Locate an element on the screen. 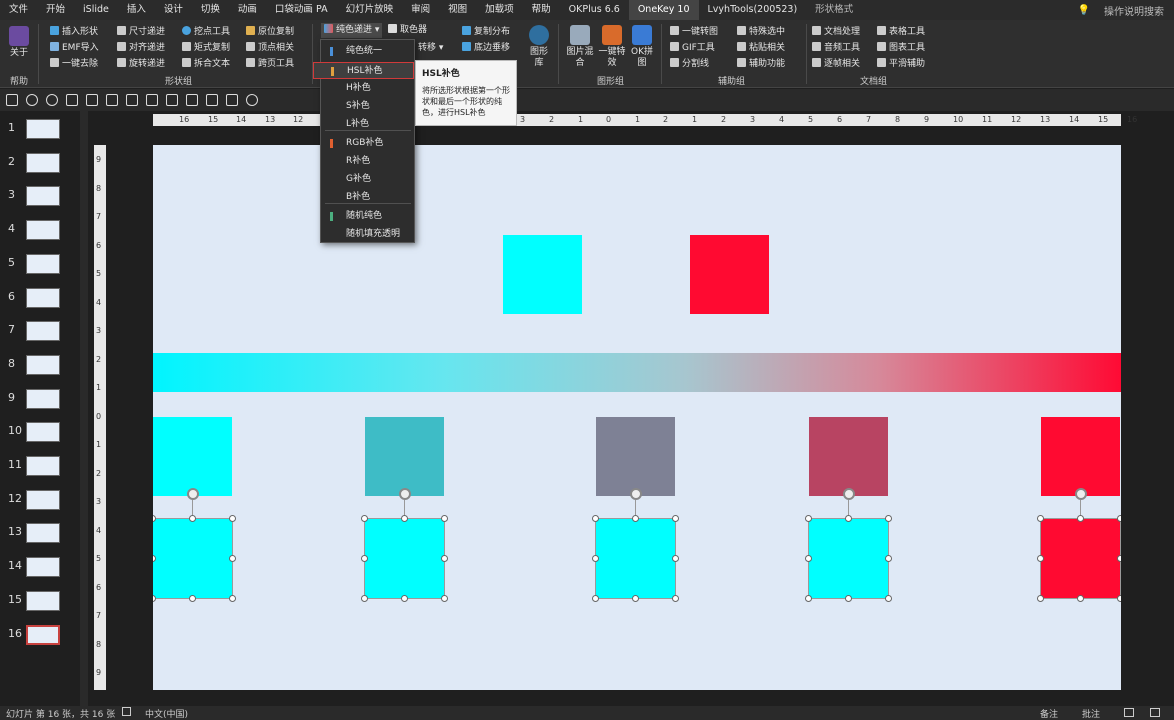 The image size is (1174, 720). slide-thumbnail: 1 is located at coordinates (39, 134).